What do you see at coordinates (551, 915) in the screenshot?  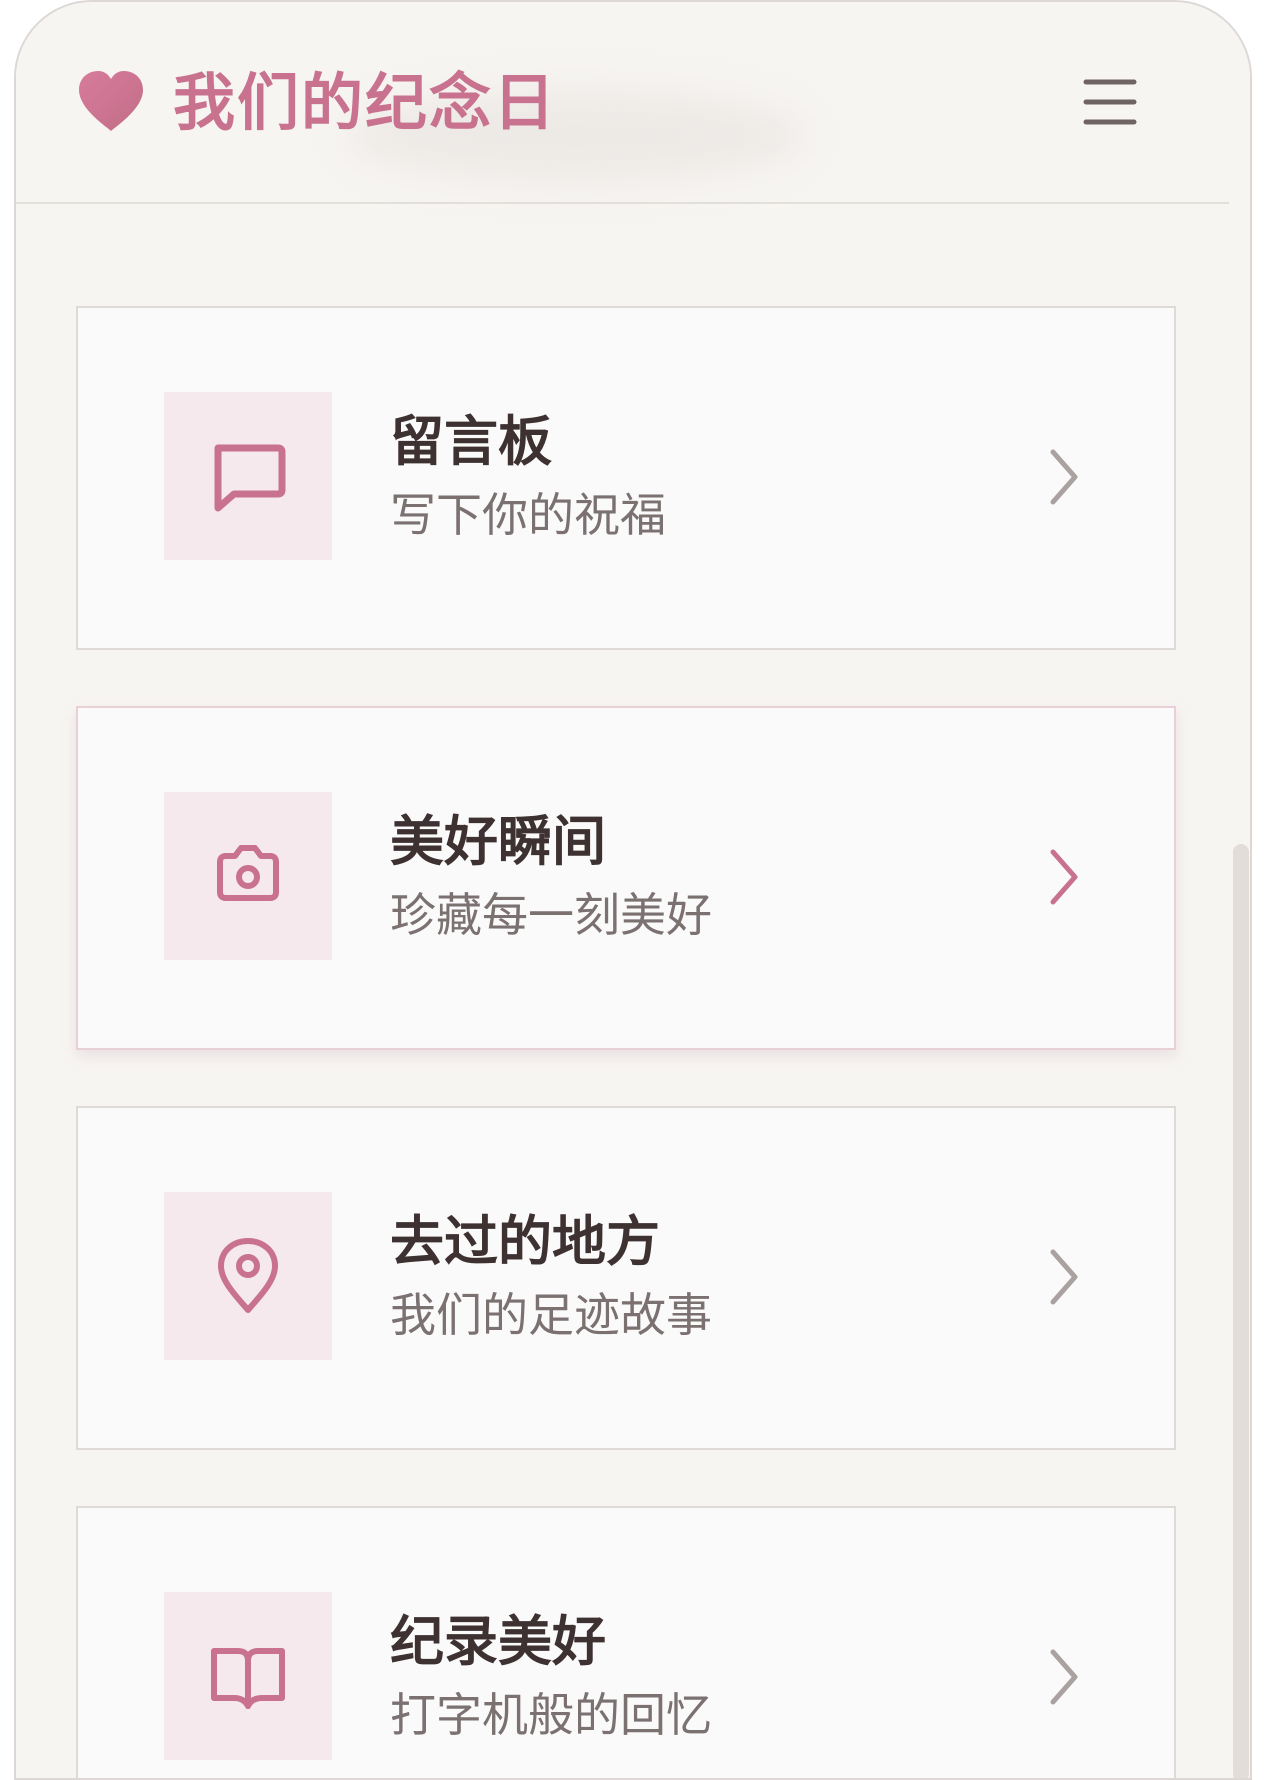 I see `beautiful-moments-subtitle: 珍藏每一刻美好` at bounding box center [551, 915].